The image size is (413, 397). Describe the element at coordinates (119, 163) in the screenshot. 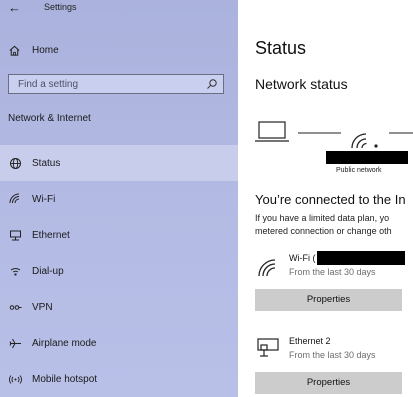

I see `sidebar-item-status: Status` at that location.